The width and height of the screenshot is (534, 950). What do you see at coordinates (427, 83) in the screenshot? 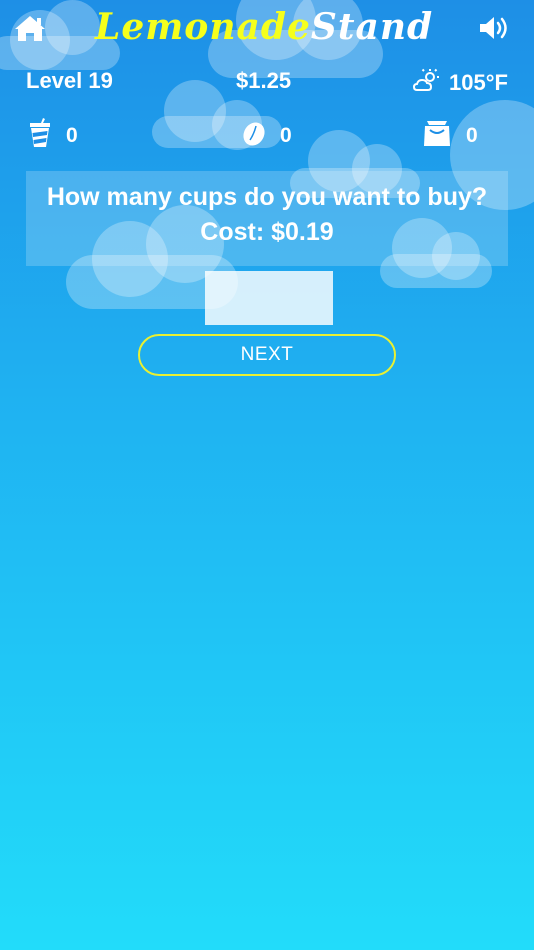
I see `partly-cloudy-sun-icon` at bounding box center [427, 83].